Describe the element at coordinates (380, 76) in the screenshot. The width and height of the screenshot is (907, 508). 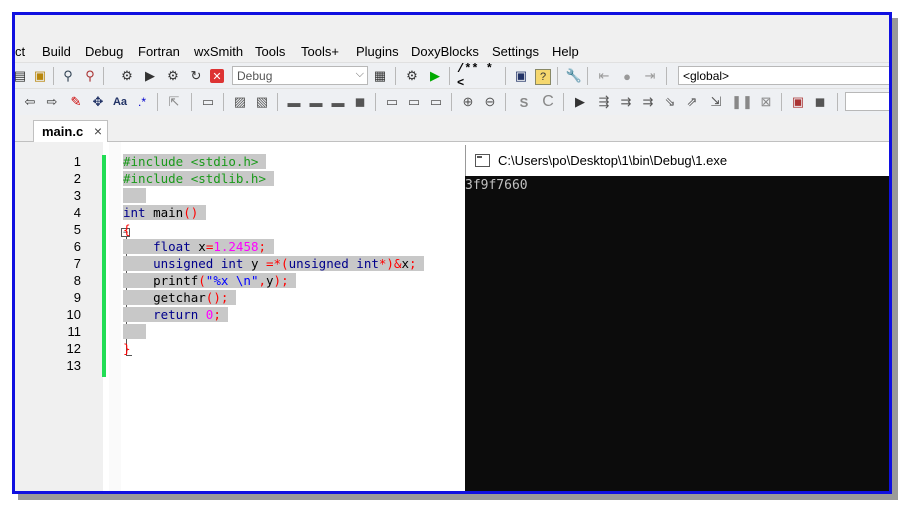
I see `show-select-target-icon: ▦` at that location.